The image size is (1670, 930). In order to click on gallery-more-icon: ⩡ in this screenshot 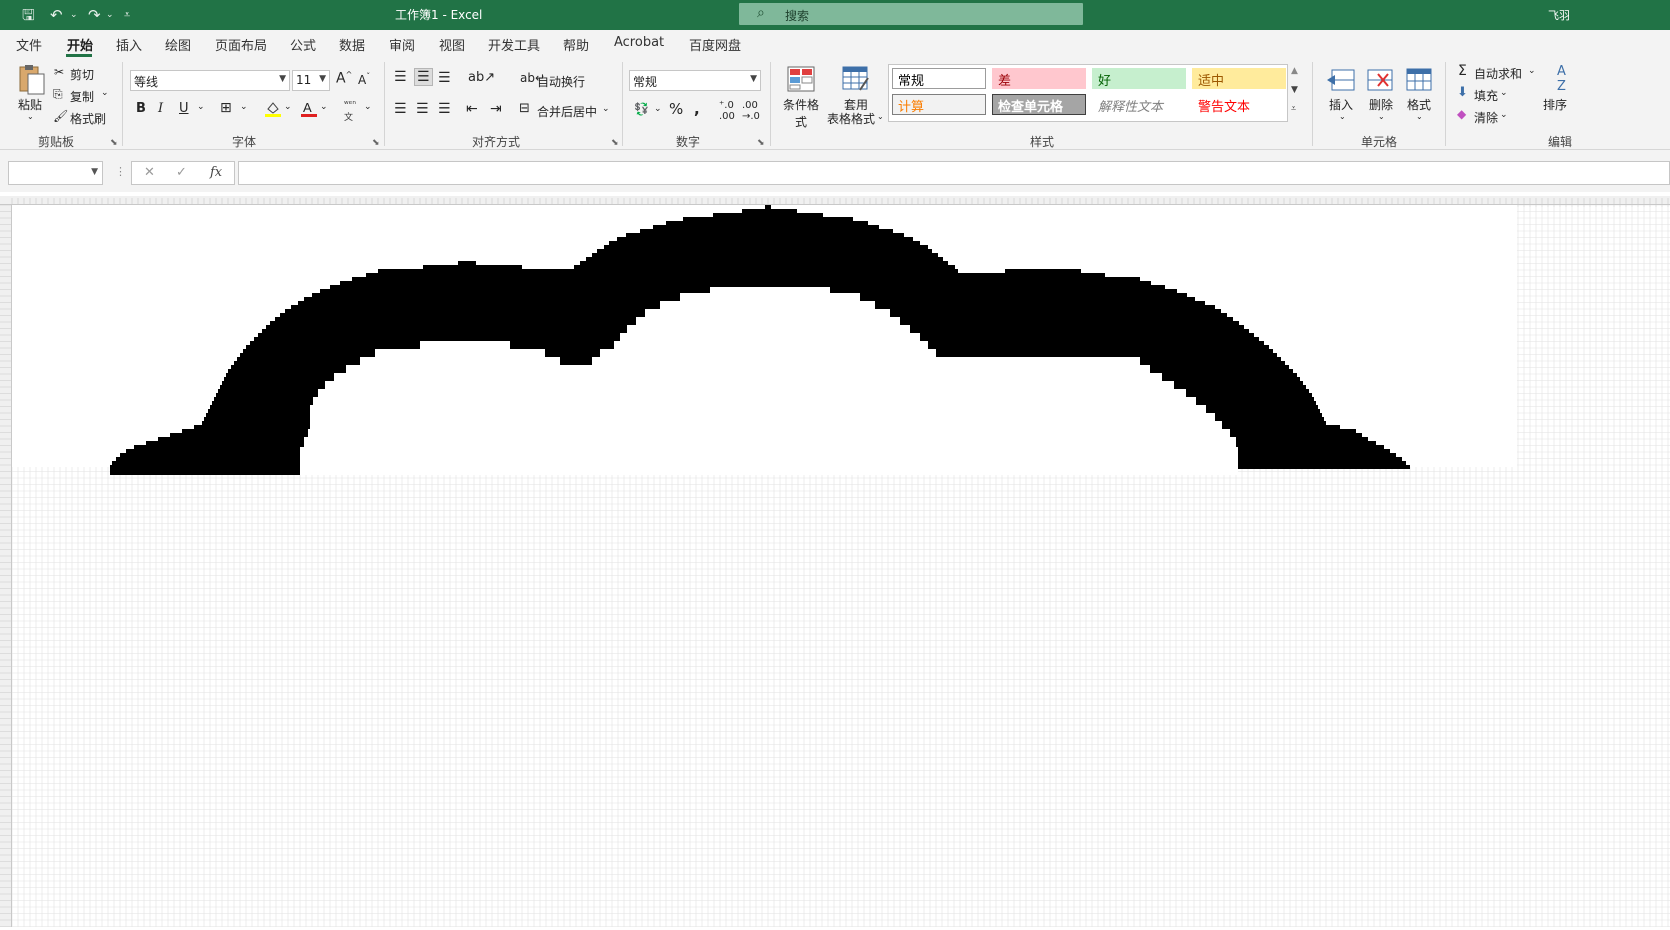, I will do `click(1293, 109)`.